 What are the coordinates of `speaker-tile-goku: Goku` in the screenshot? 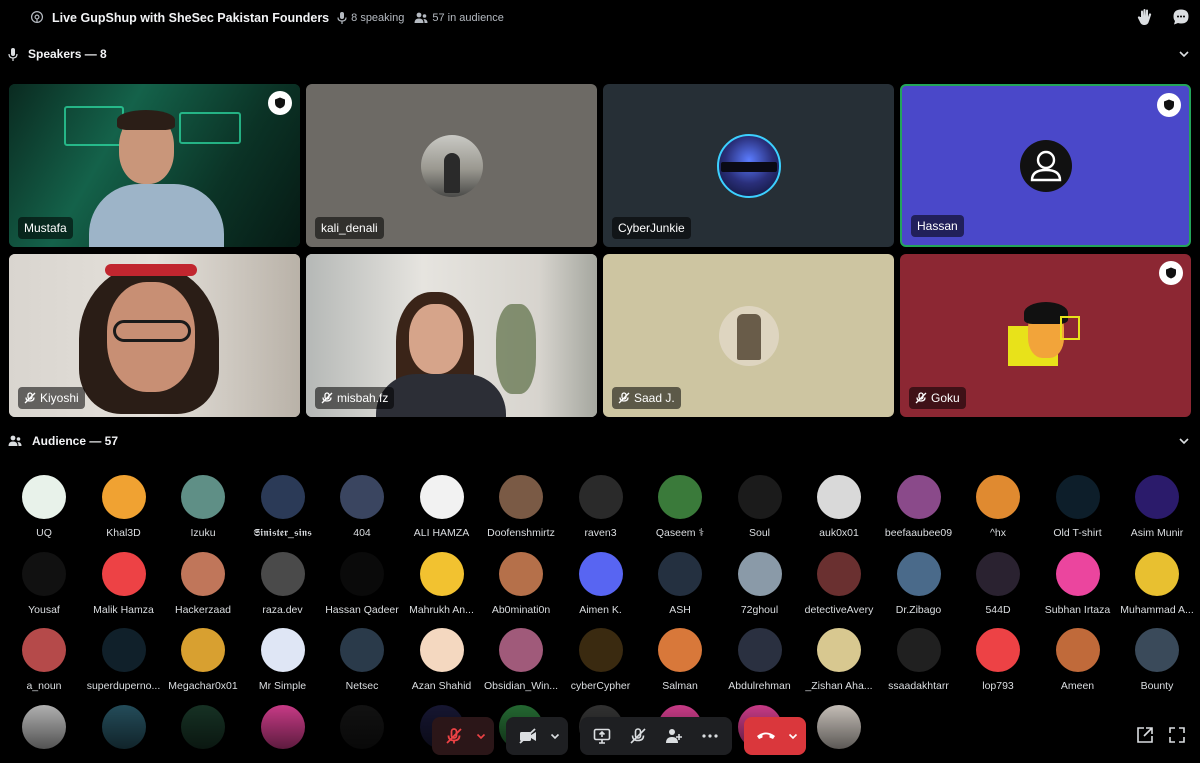 It's located at (1045, 335).